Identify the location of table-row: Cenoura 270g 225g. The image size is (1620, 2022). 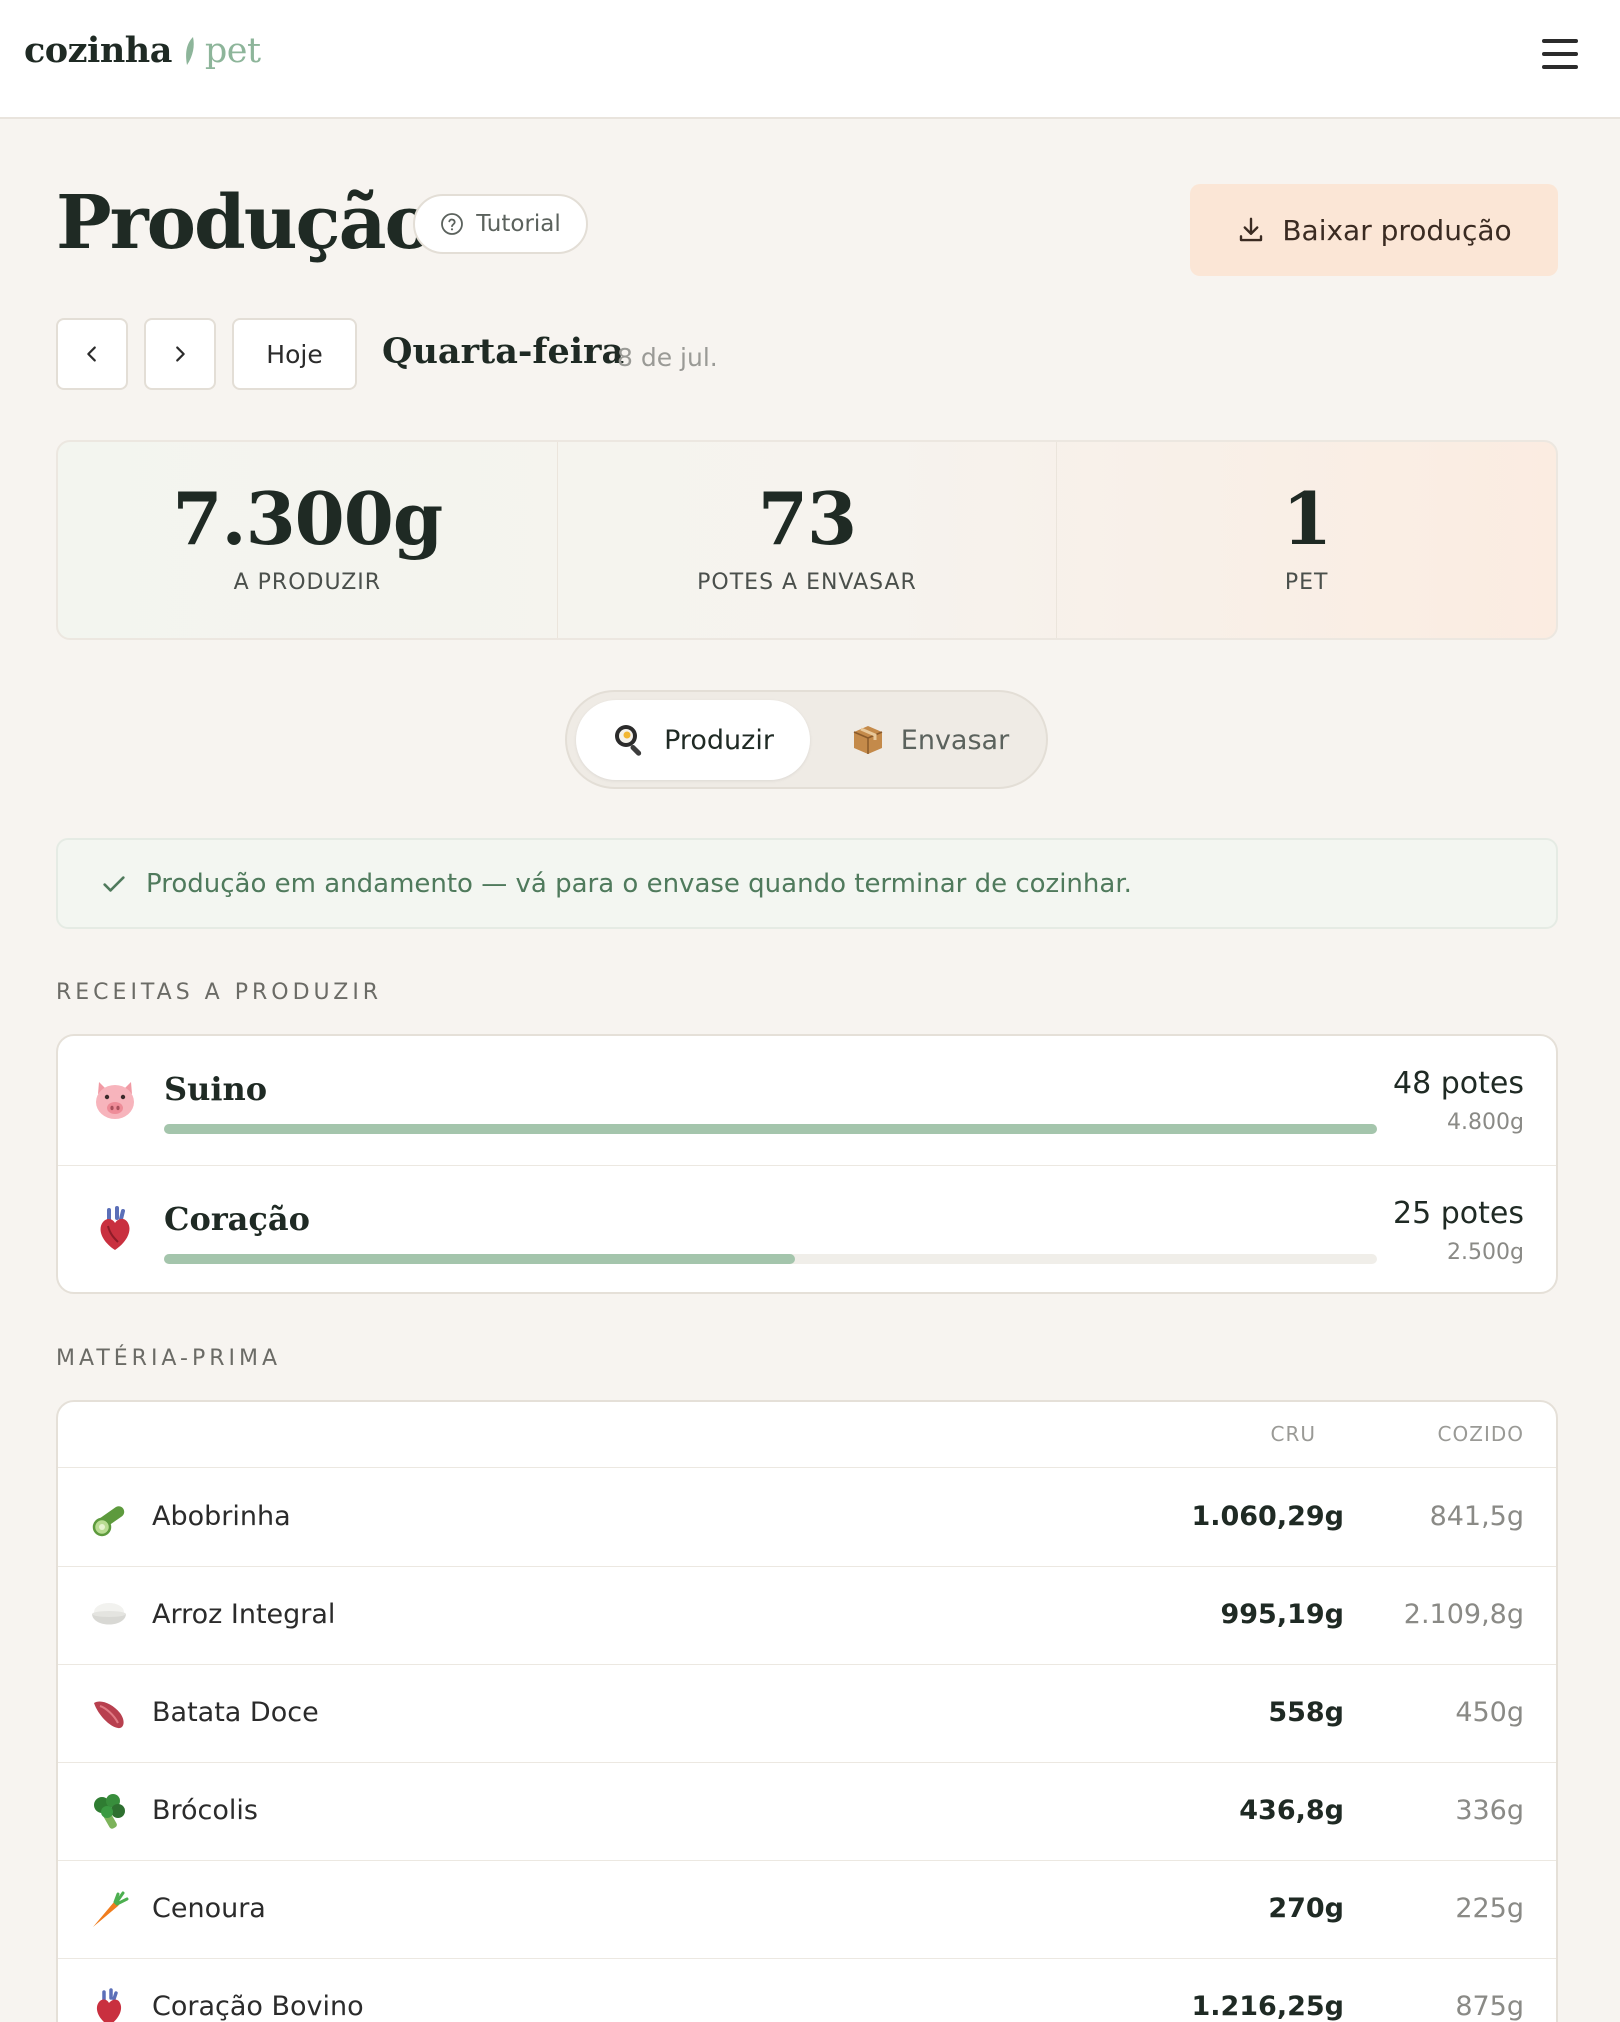
(807, 1910).